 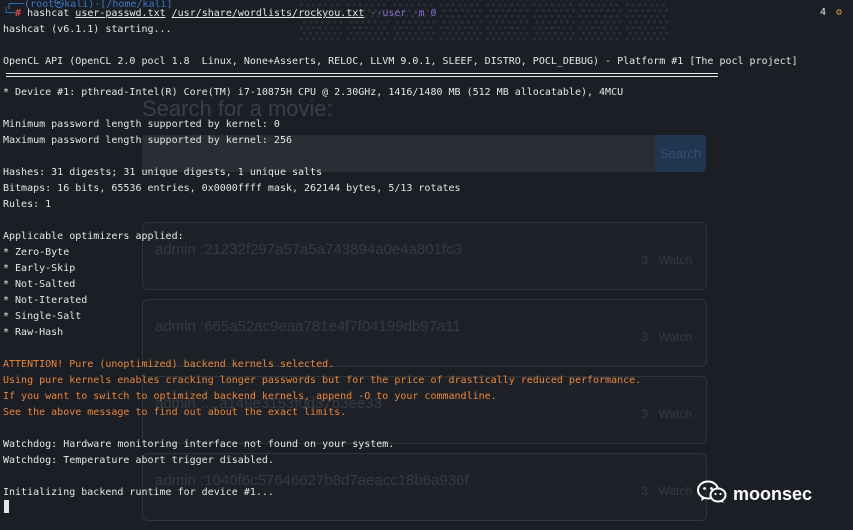 What do you see at coordinates (36, 252) in the screenshot?
I see `optimizer-item: * Zero-Byte` at bounding box center [36, 252].